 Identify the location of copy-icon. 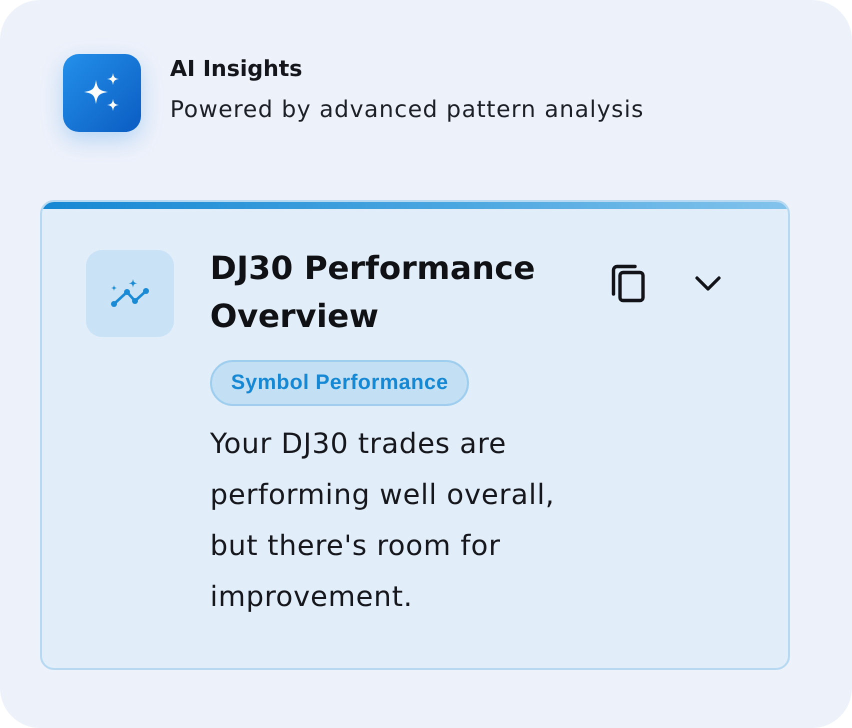
(628, 283).